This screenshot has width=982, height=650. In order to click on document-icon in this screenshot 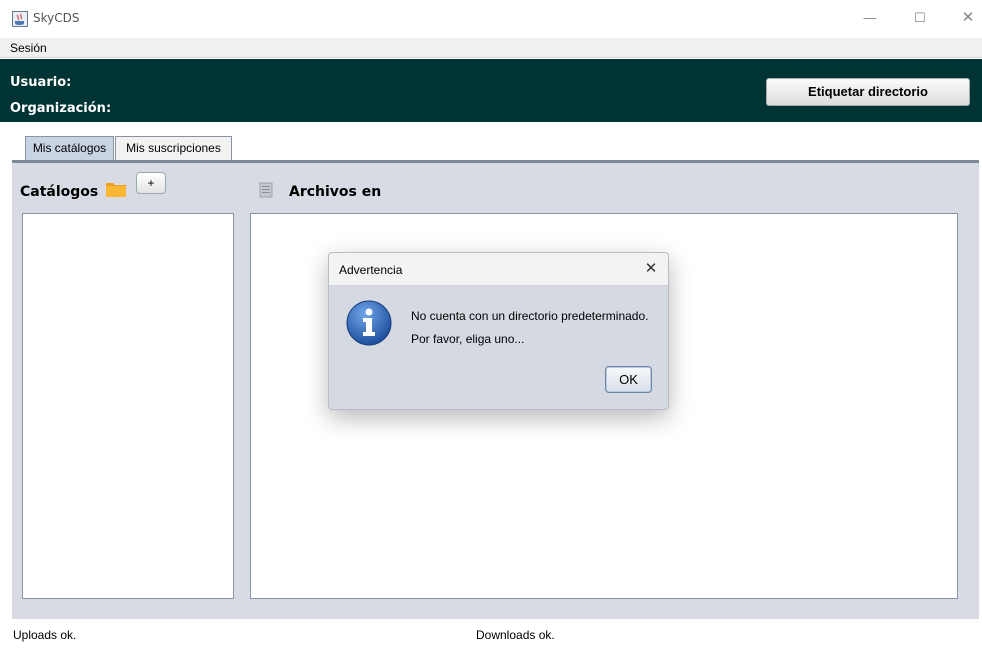, I will do `click(266, 190)`.